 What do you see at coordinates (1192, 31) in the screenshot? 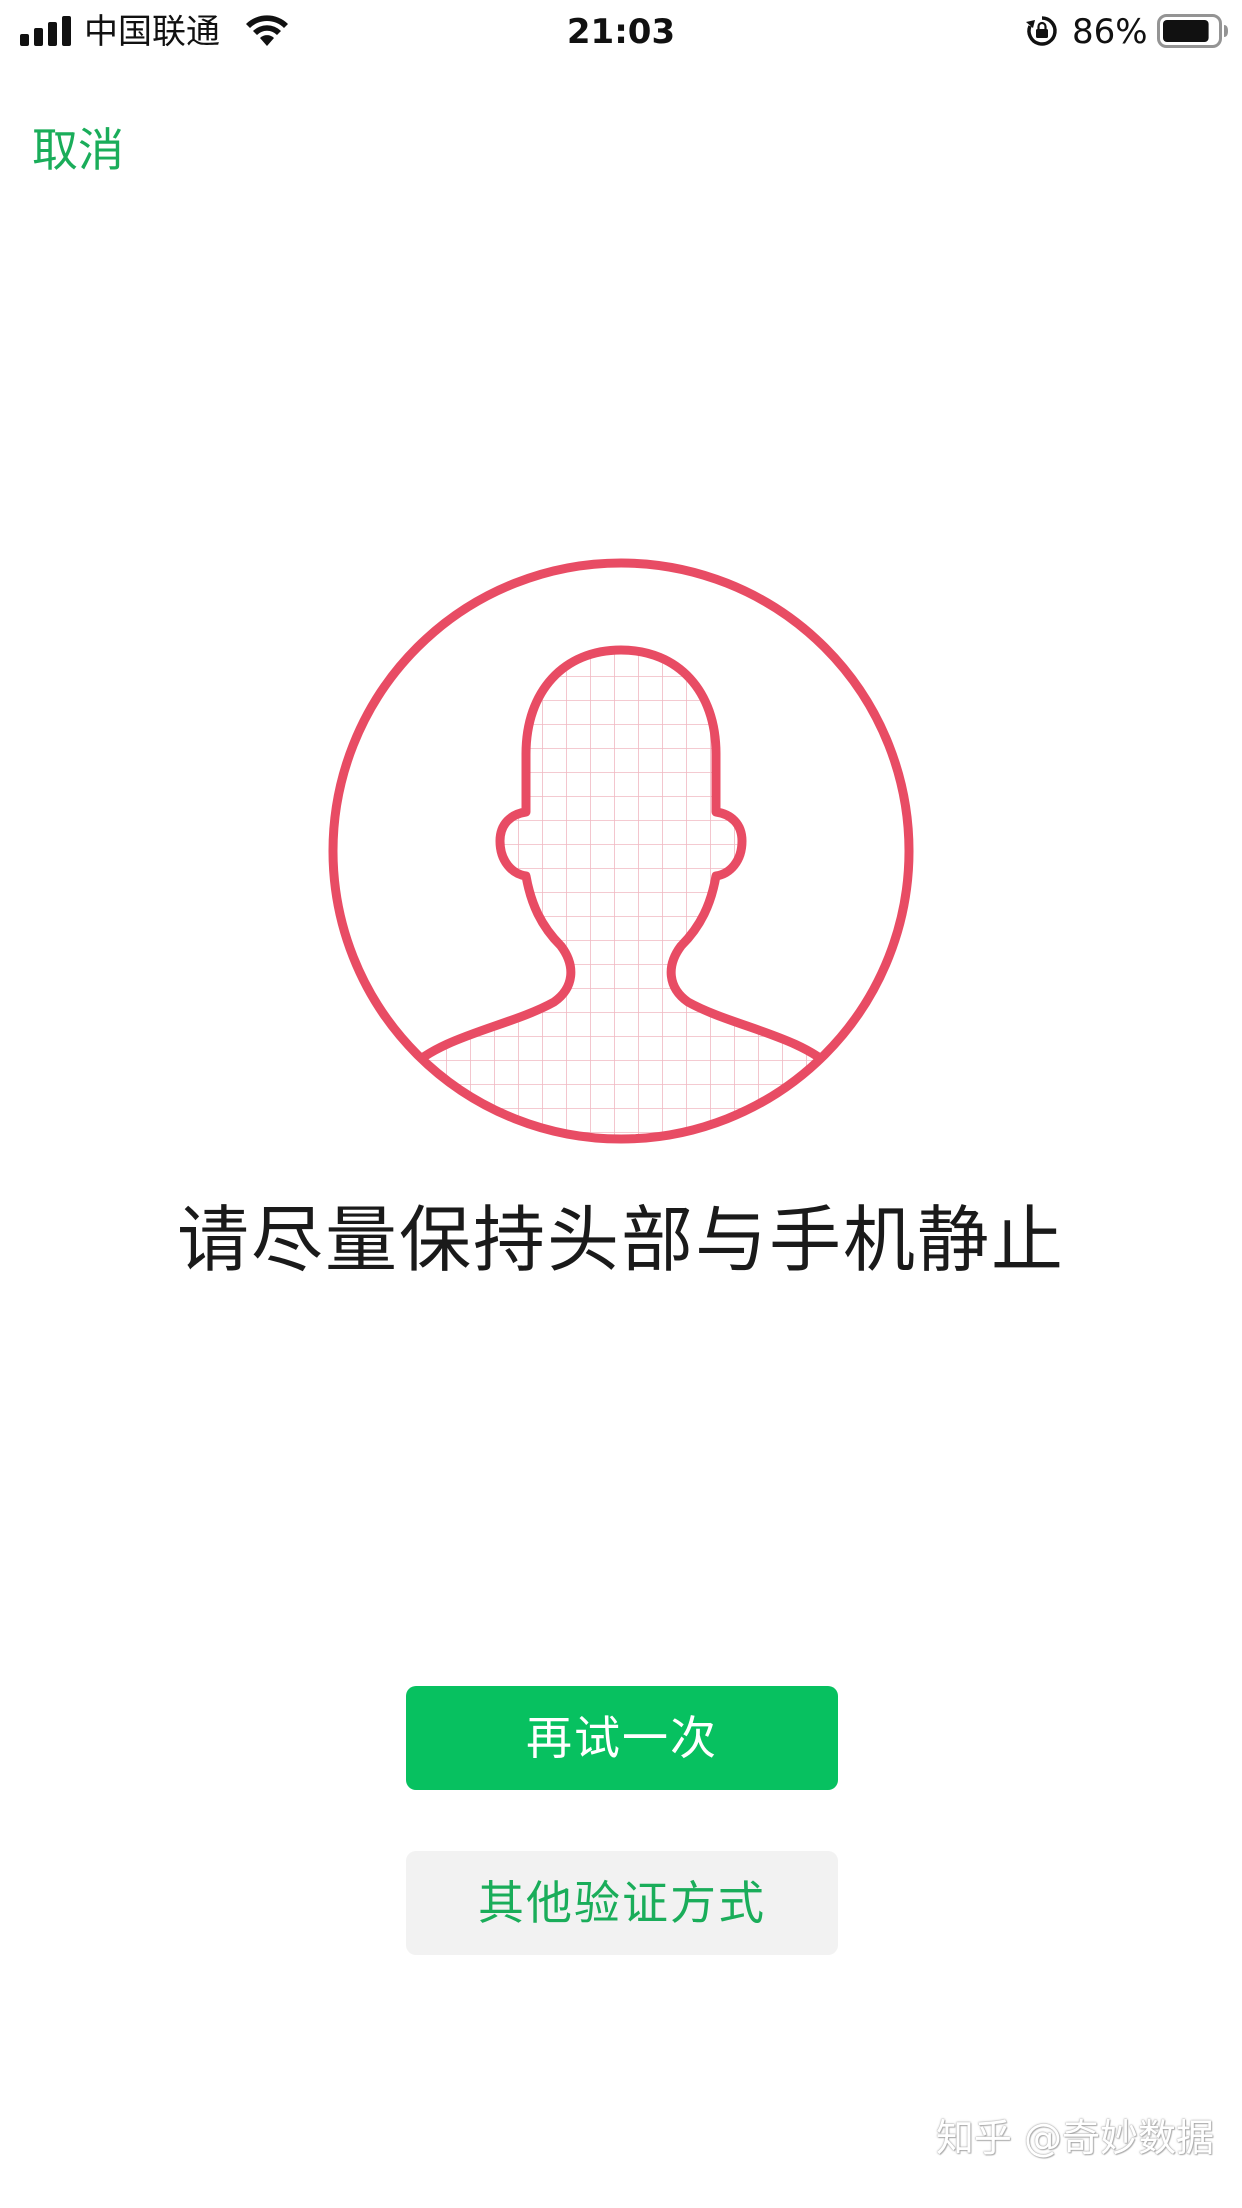
I see `battery-icon` at bounding box center [1192, 31].